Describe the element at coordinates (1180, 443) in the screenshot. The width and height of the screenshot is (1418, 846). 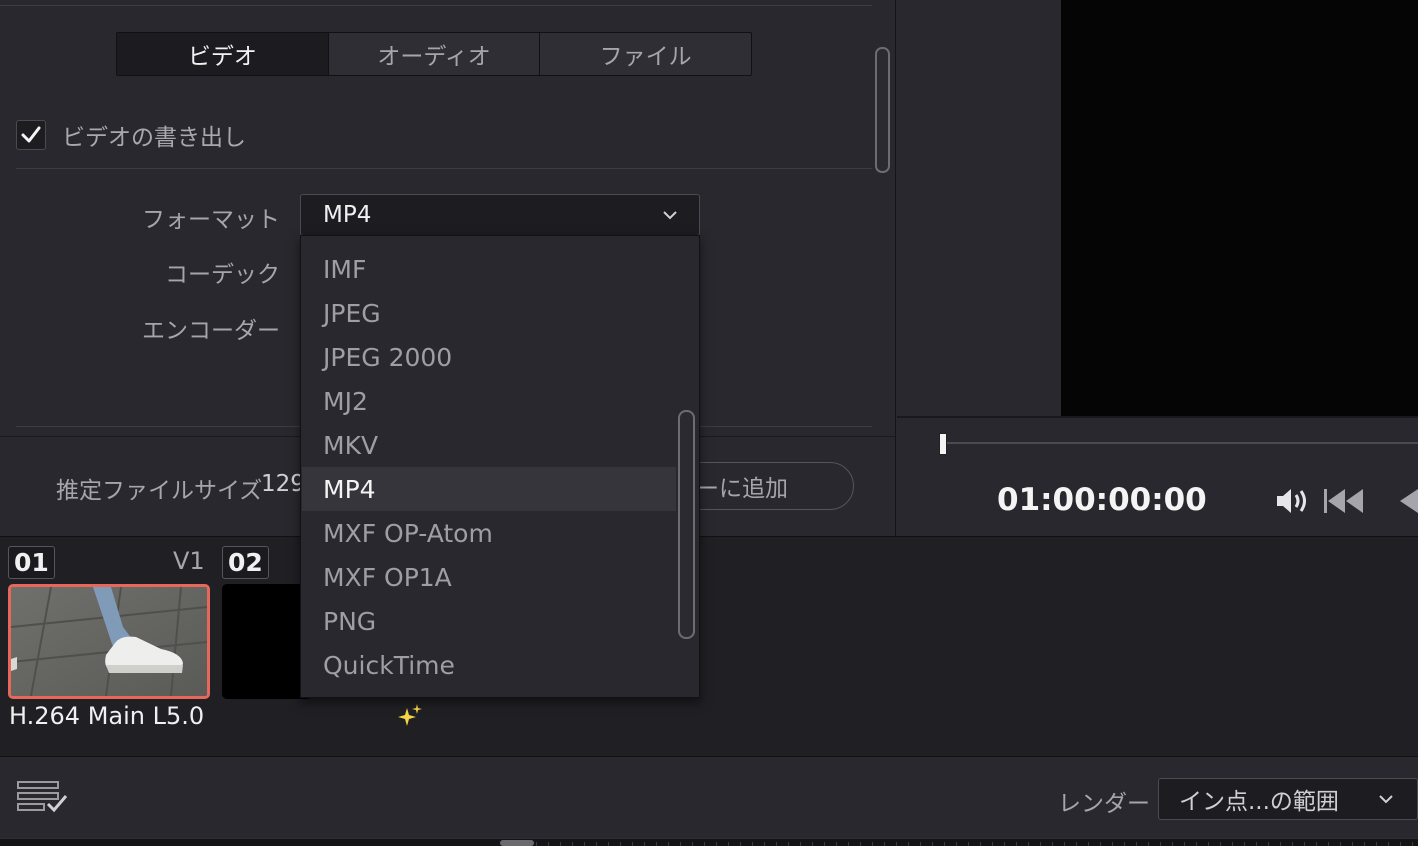
I see `scrub-bar` at that location.